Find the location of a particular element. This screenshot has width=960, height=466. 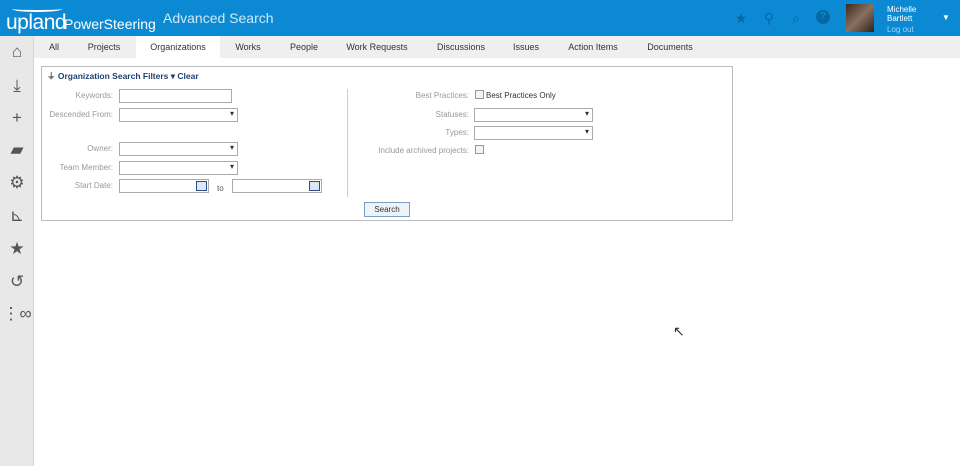

sidebar: ⌂ ⤓ + ▰ ⚙ ⊾ ★ ↺ ⋮∞ is located at coordinates (17, 251).